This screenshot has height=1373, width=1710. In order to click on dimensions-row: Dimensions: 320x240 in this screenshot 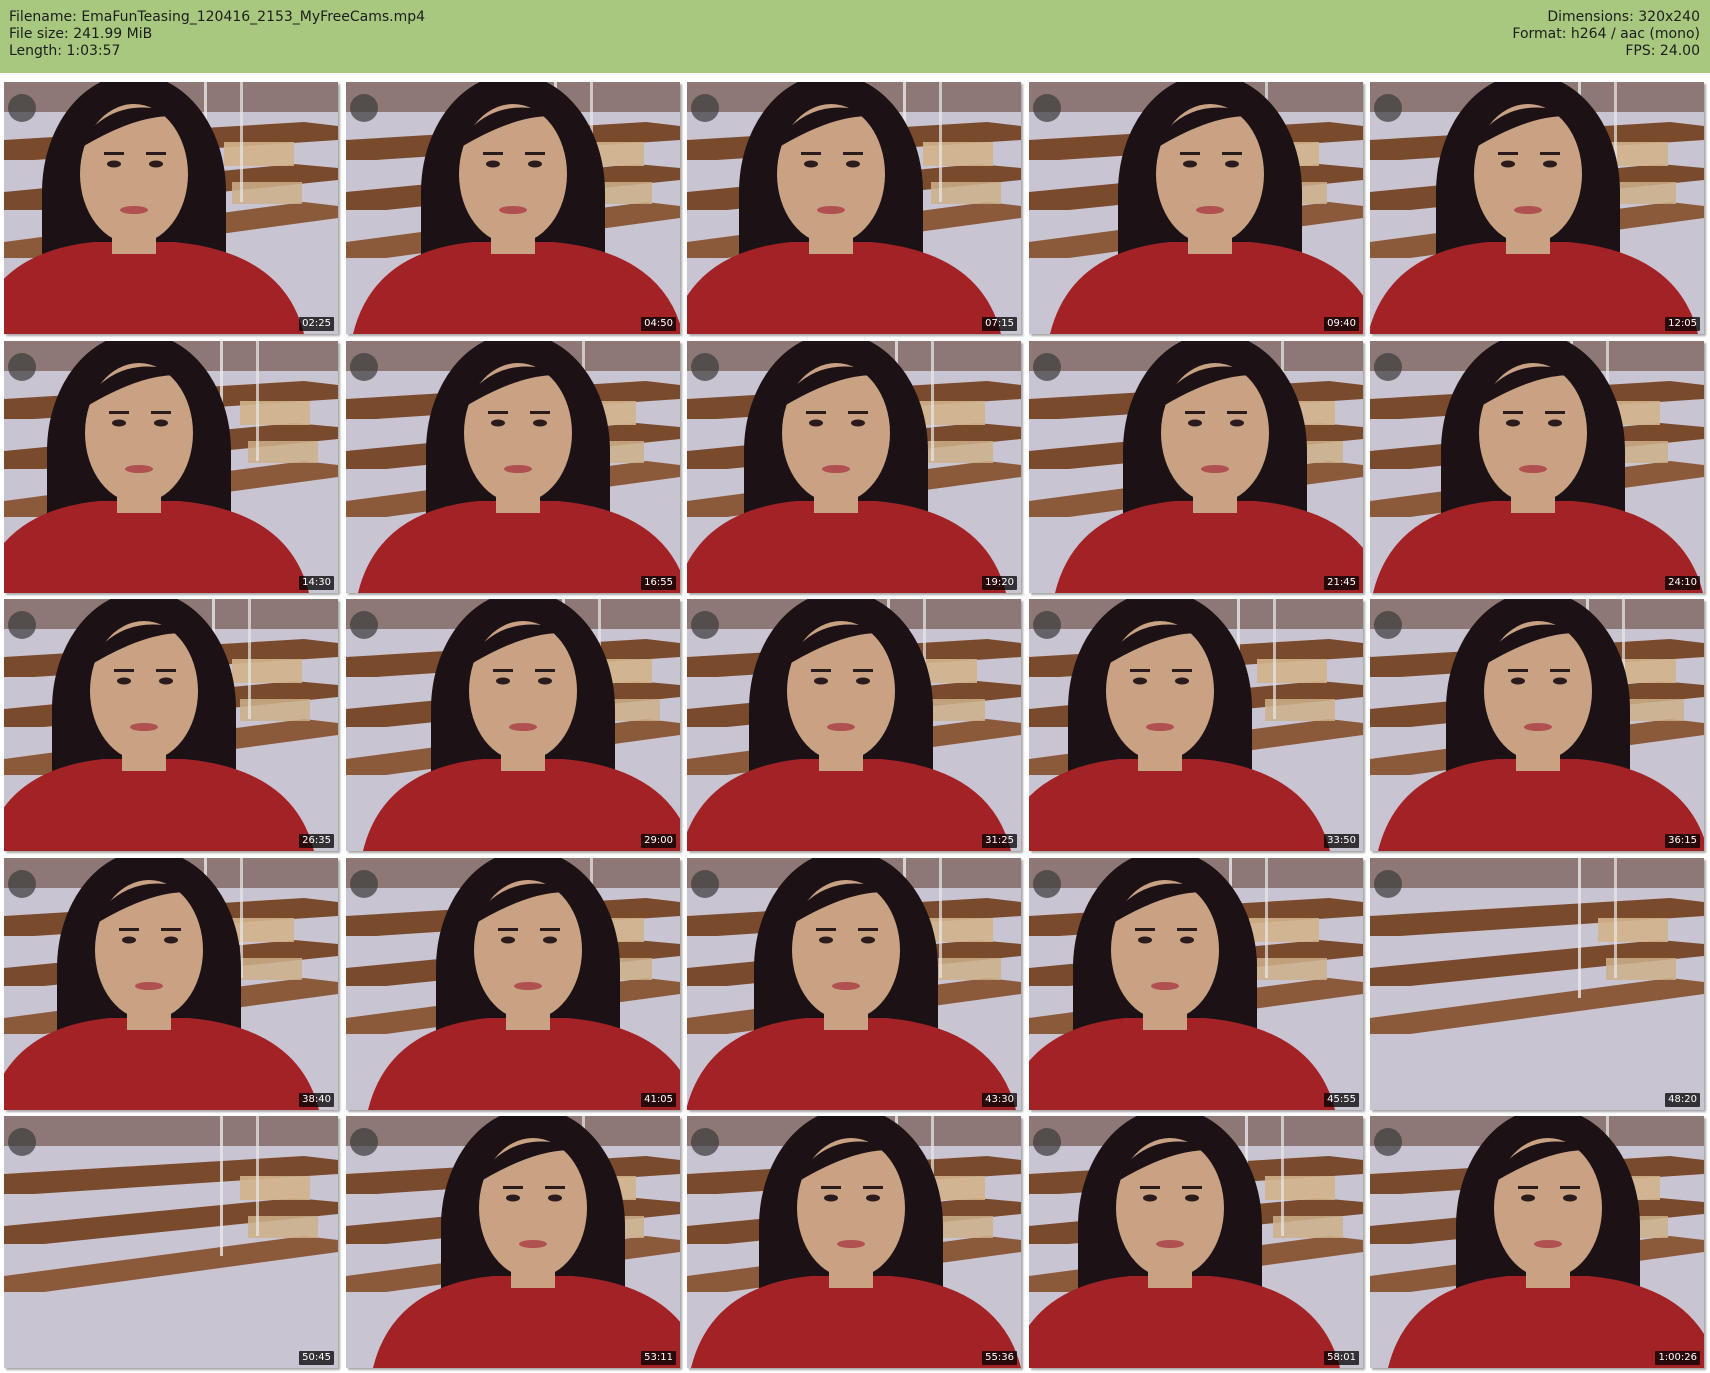, I will do `click(1606, 17)`.